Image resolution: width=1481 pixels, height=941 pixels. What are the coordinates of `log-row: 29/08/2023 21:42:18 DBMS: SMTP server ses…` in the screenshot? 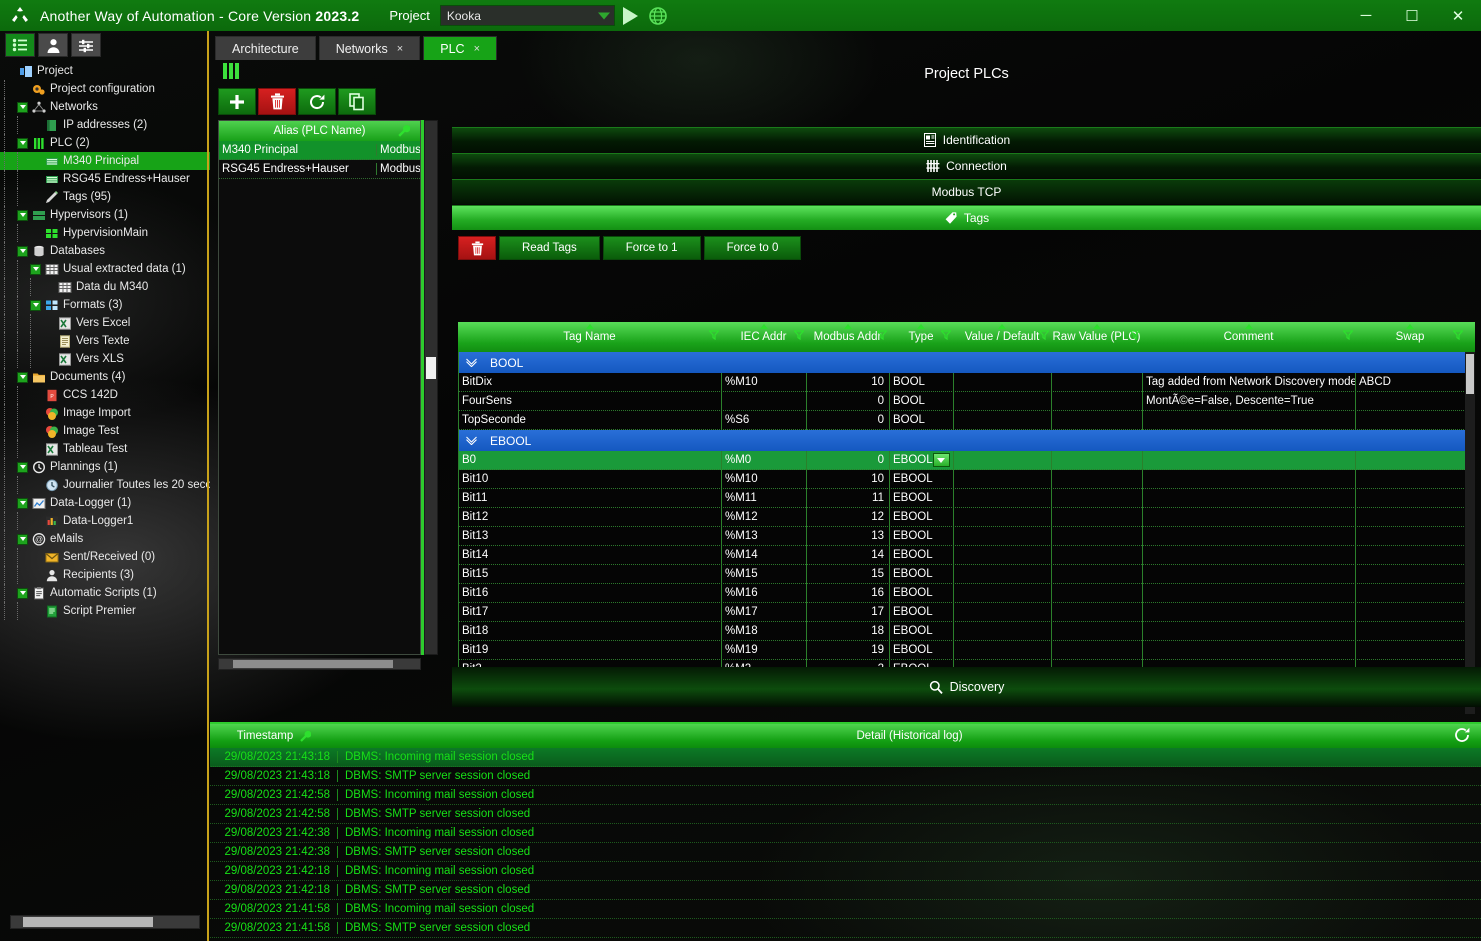 It's located at (845, 890).